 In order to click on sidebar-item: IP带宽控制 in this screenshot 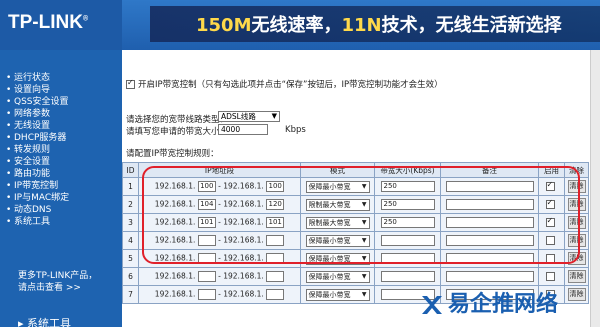, I will do `click(61, 186)`.